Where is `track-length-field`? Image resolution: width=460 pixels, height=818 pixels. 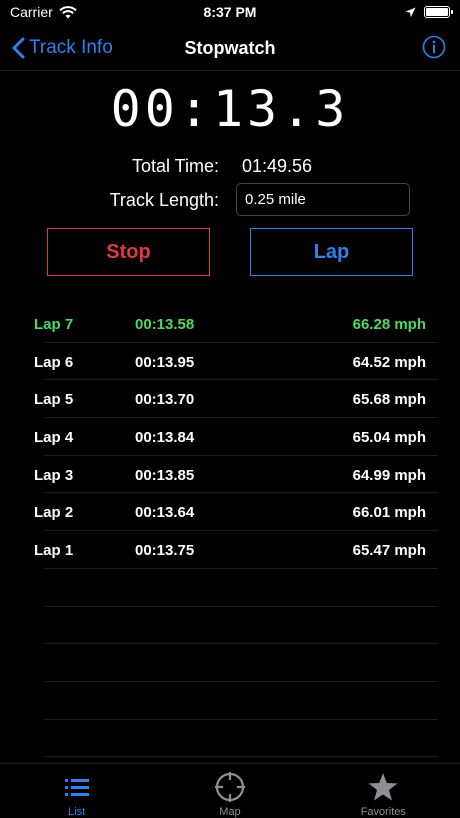 track-length-field is located at coordinates (323, 199).